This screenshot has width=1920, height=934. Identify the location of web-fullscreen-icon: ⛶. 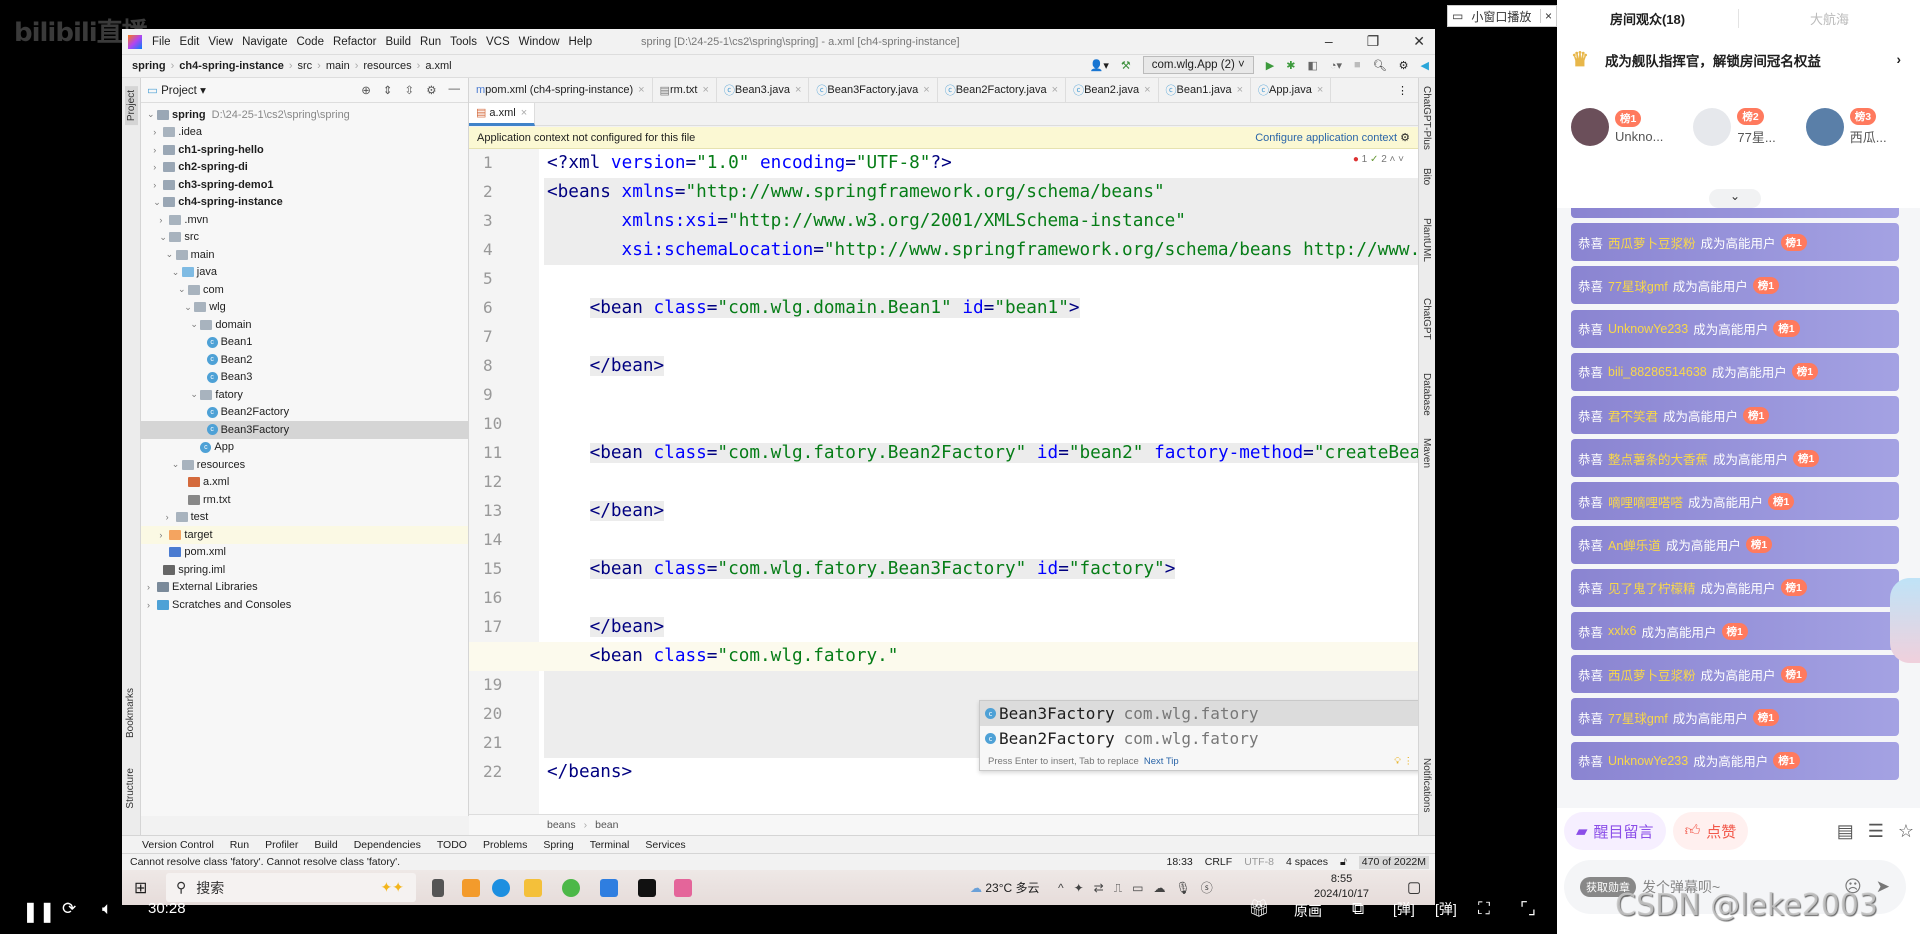
(1484, 909).